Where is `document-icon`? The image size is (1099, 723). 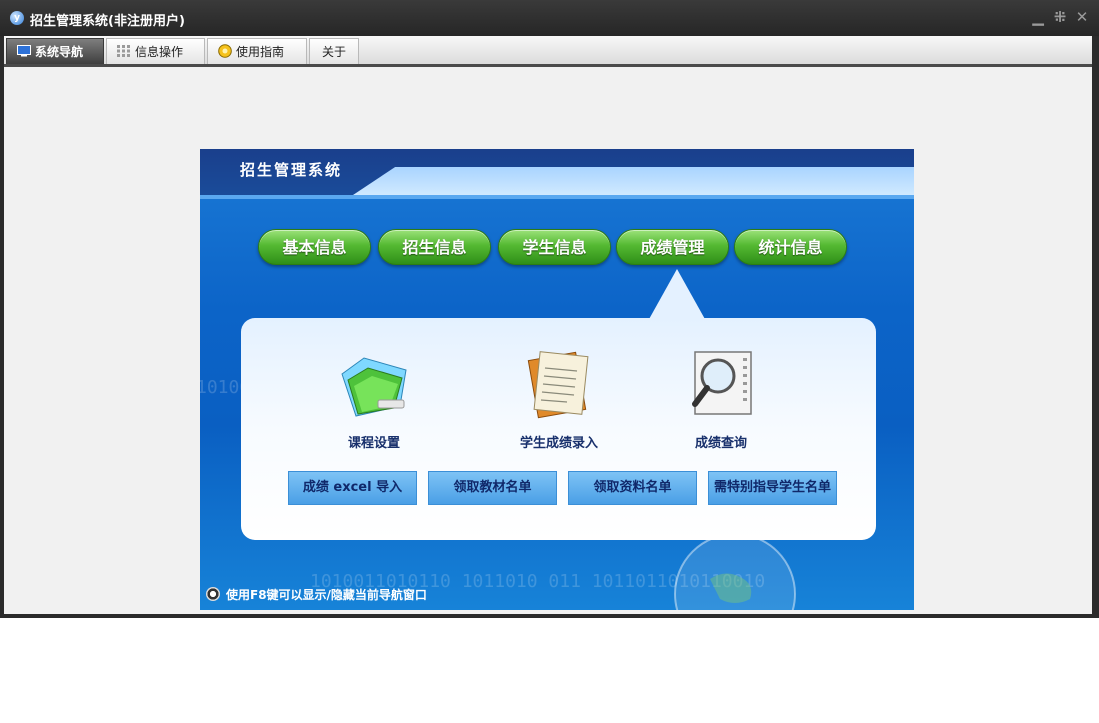
document-icon is located at coordinates (558, 385).